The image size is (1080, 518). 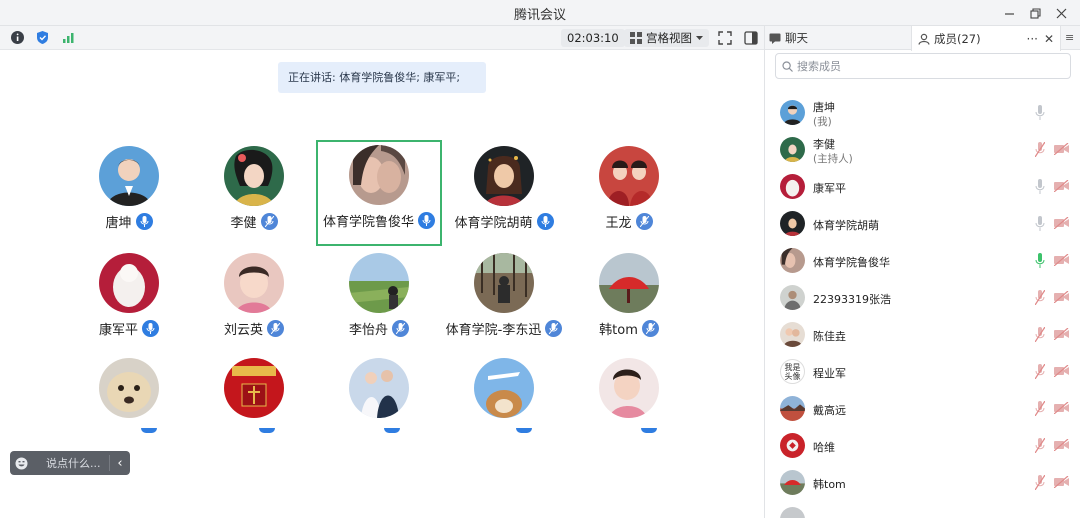 What do you see at coordinates (796, 38) in the screenshot?
I see `tab-chat-label: 聊天` at bounding box center [796, 38].